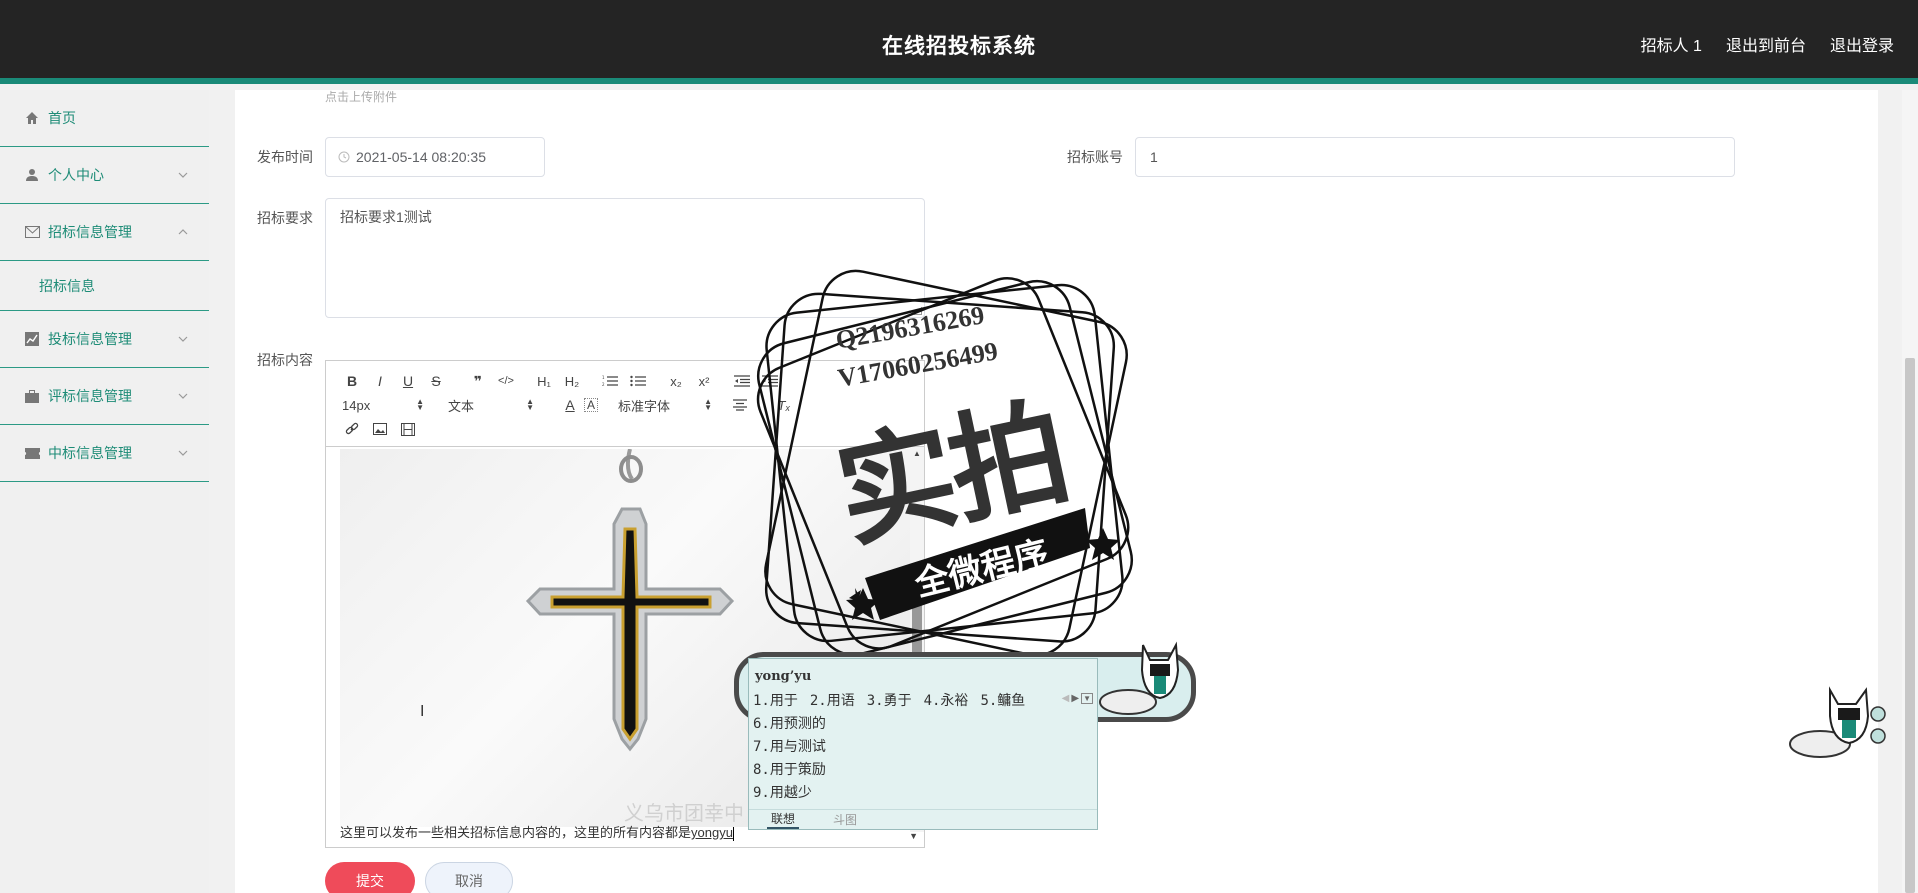 The image size is (1918, 893). Describe the element at coordinates (1087, 698) in the screenshot. I see `ime-expand-icon: ▼` at that location.